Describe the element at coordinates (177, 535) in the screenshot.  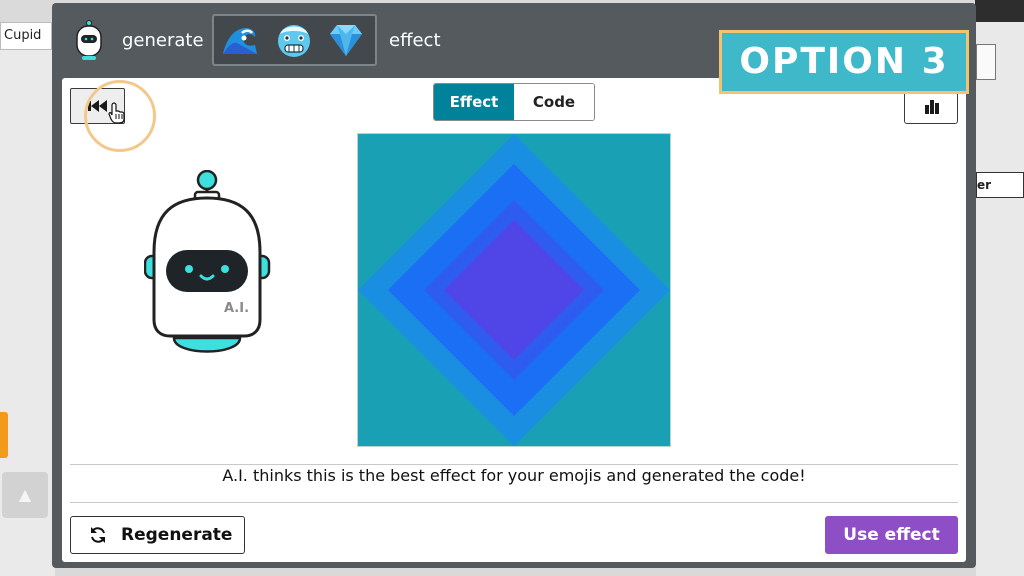
I see `regenerate-label: Regenerate` at that location.